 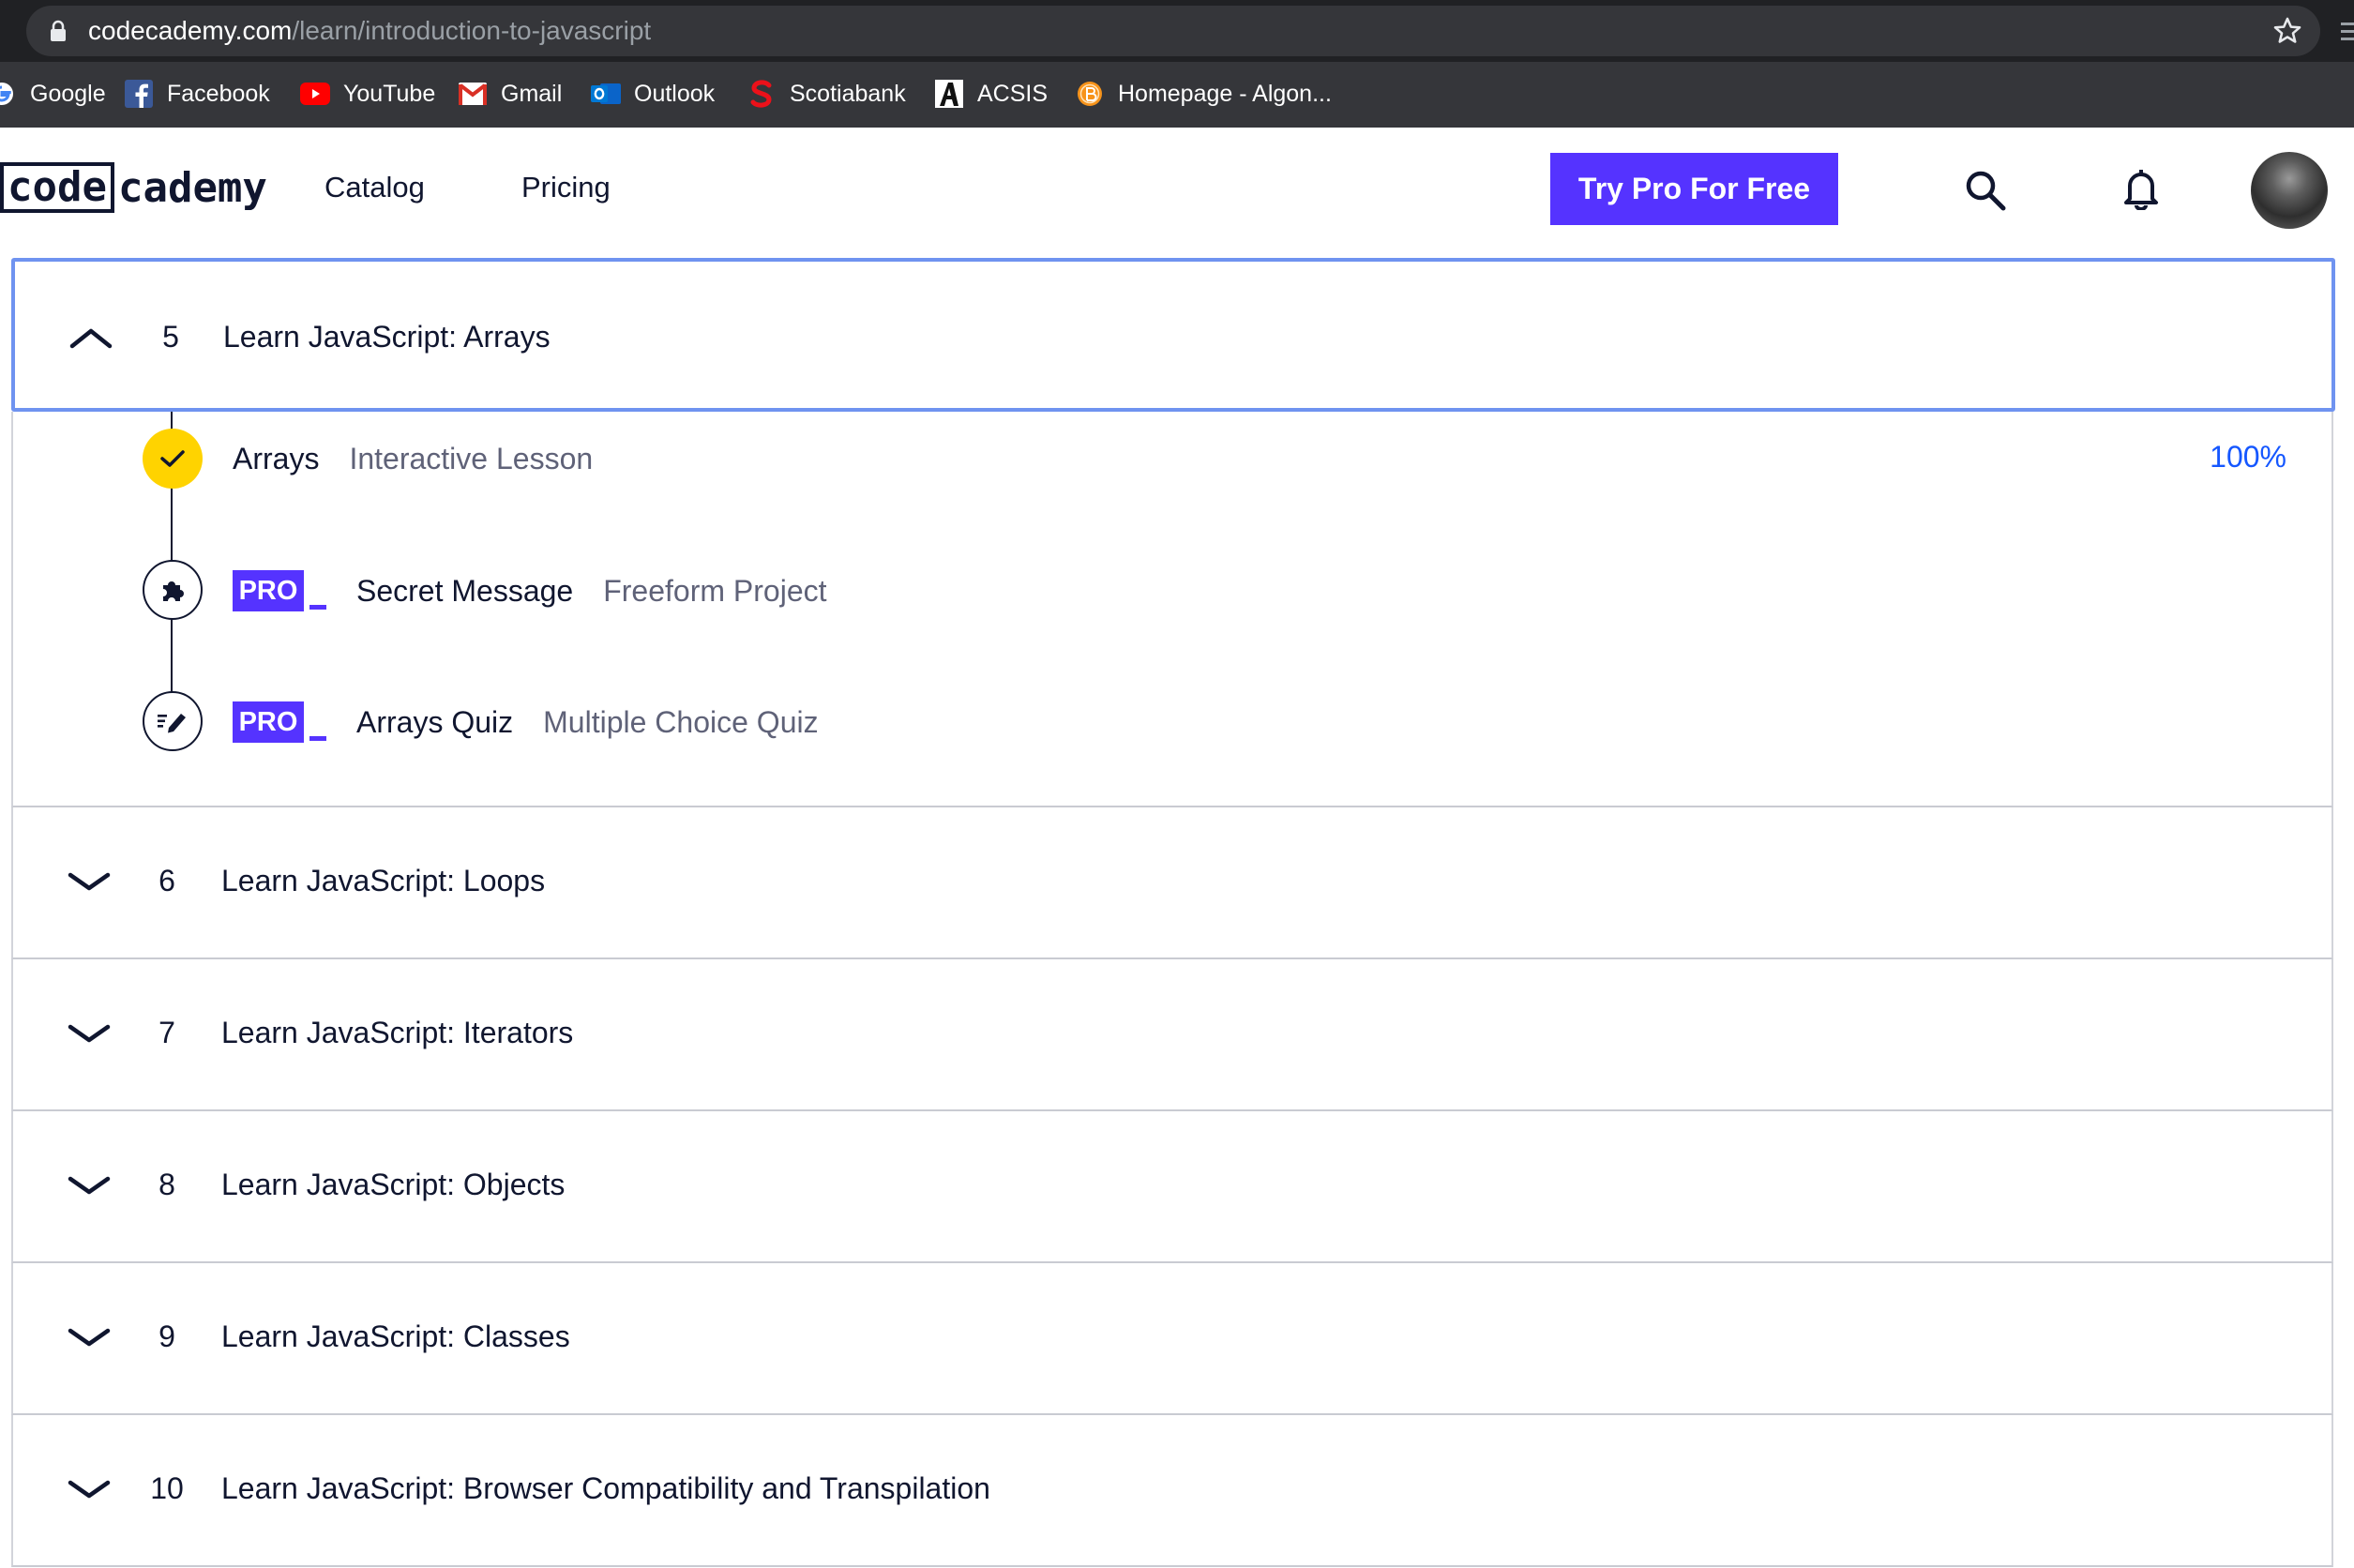 What do you see at coordinates (383, 880) in the screenshot?
I see `module-title: Learn JavaScript: Loops` at bounding box center [383, 880].